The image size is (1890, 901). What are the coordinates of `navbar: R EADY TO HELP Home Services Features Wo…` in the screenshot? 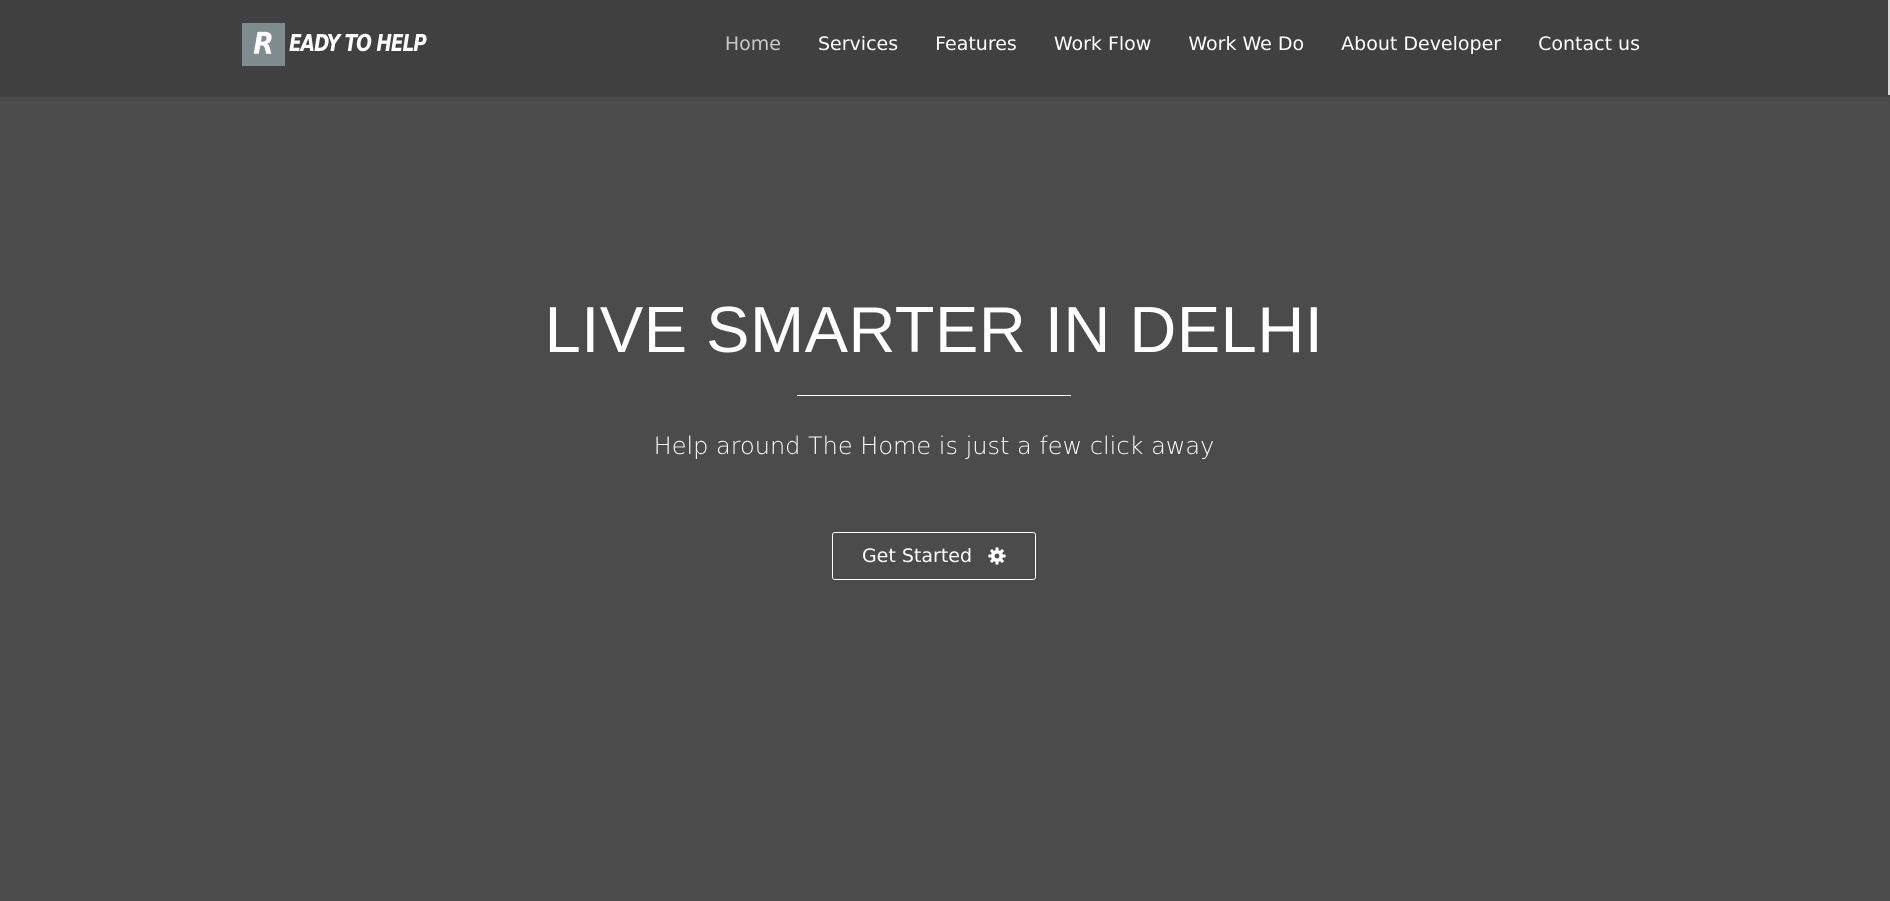 It's located at (945, 47).